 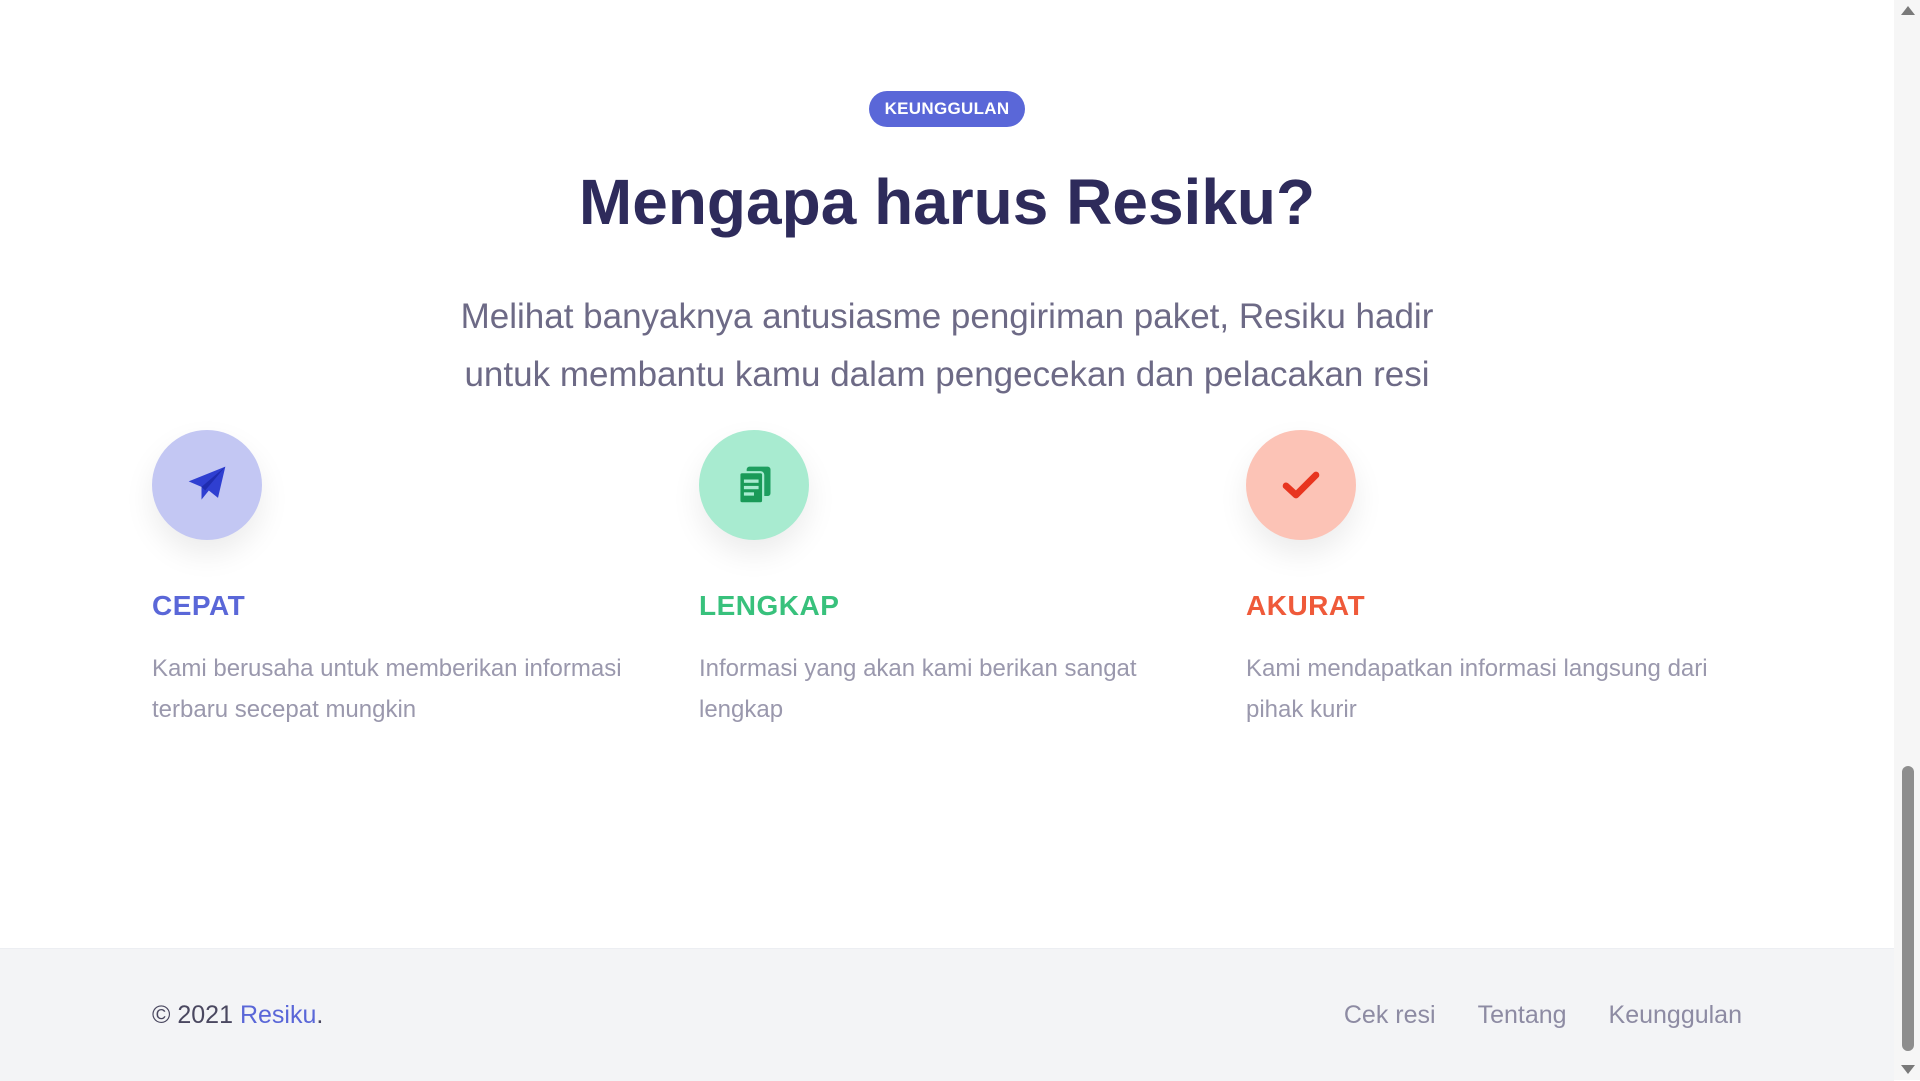 I want to click on scroll-down-arrow-icon, so click(x=1908, y=1069).